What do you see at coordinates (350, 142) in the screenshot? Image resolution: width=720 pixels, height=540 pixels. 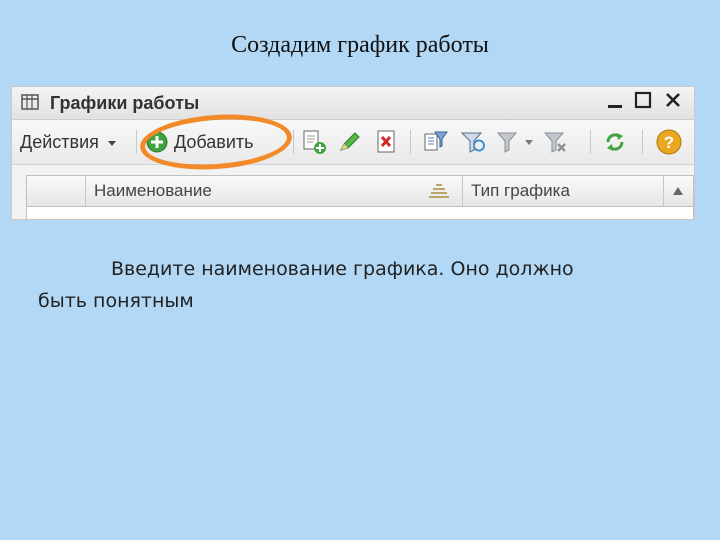 I see `edit-icon` at bounding box center [350, 142].